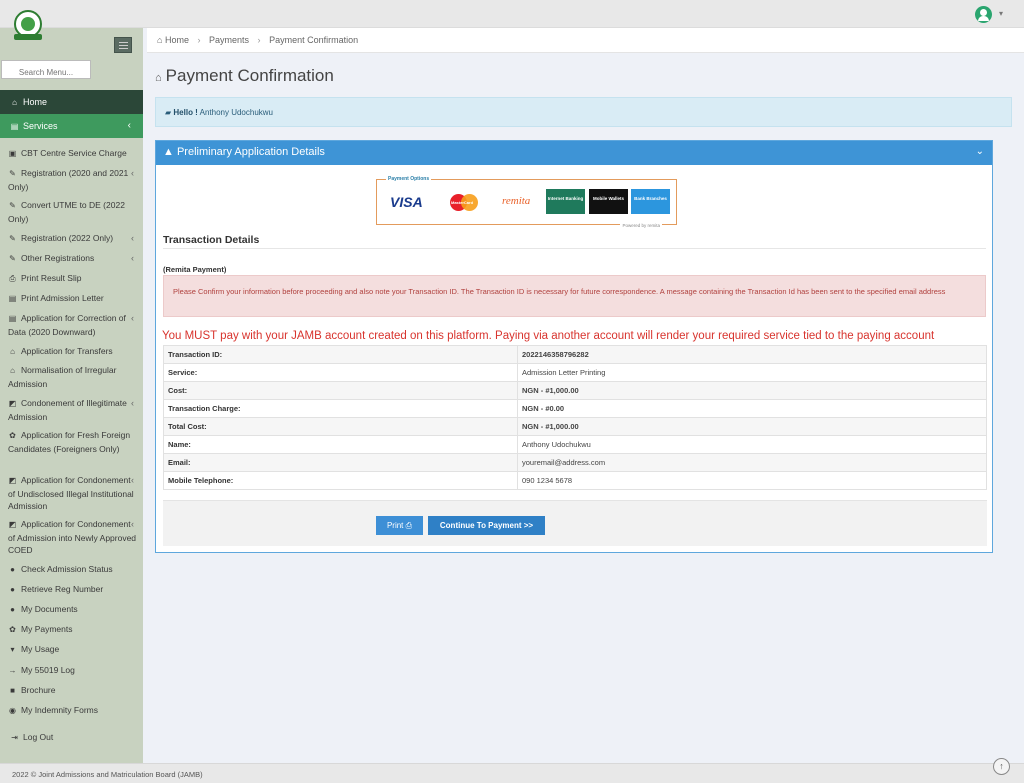  I want to click on sidebar-item: ✿ My Payments, so click(73, 630).